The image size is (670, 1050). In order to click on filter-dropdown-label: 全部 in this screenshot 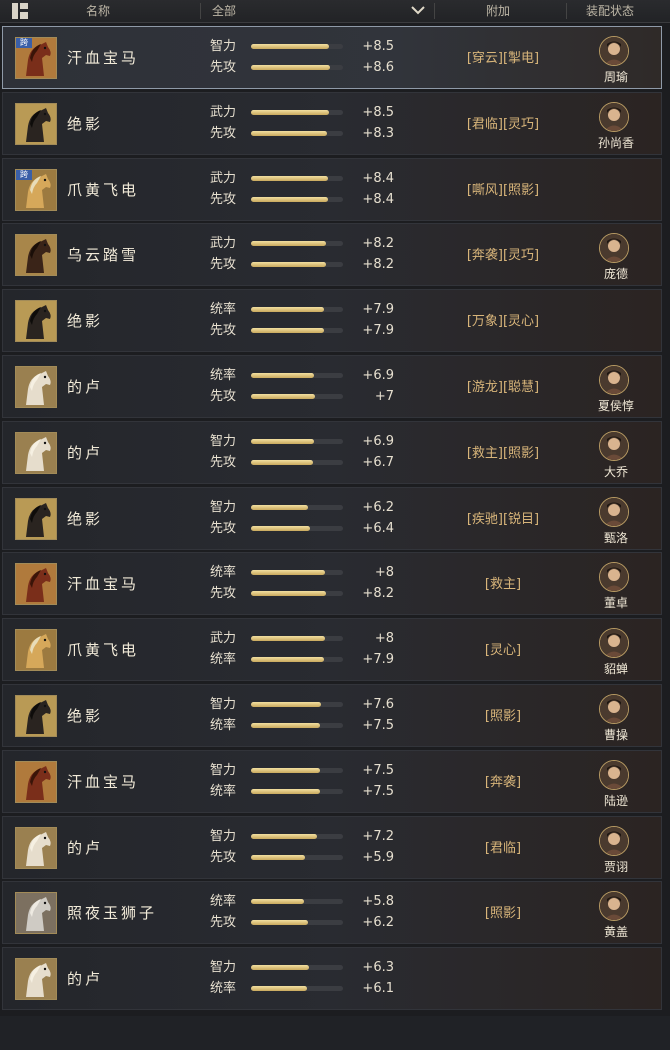, I will do `click(224, 11)`.